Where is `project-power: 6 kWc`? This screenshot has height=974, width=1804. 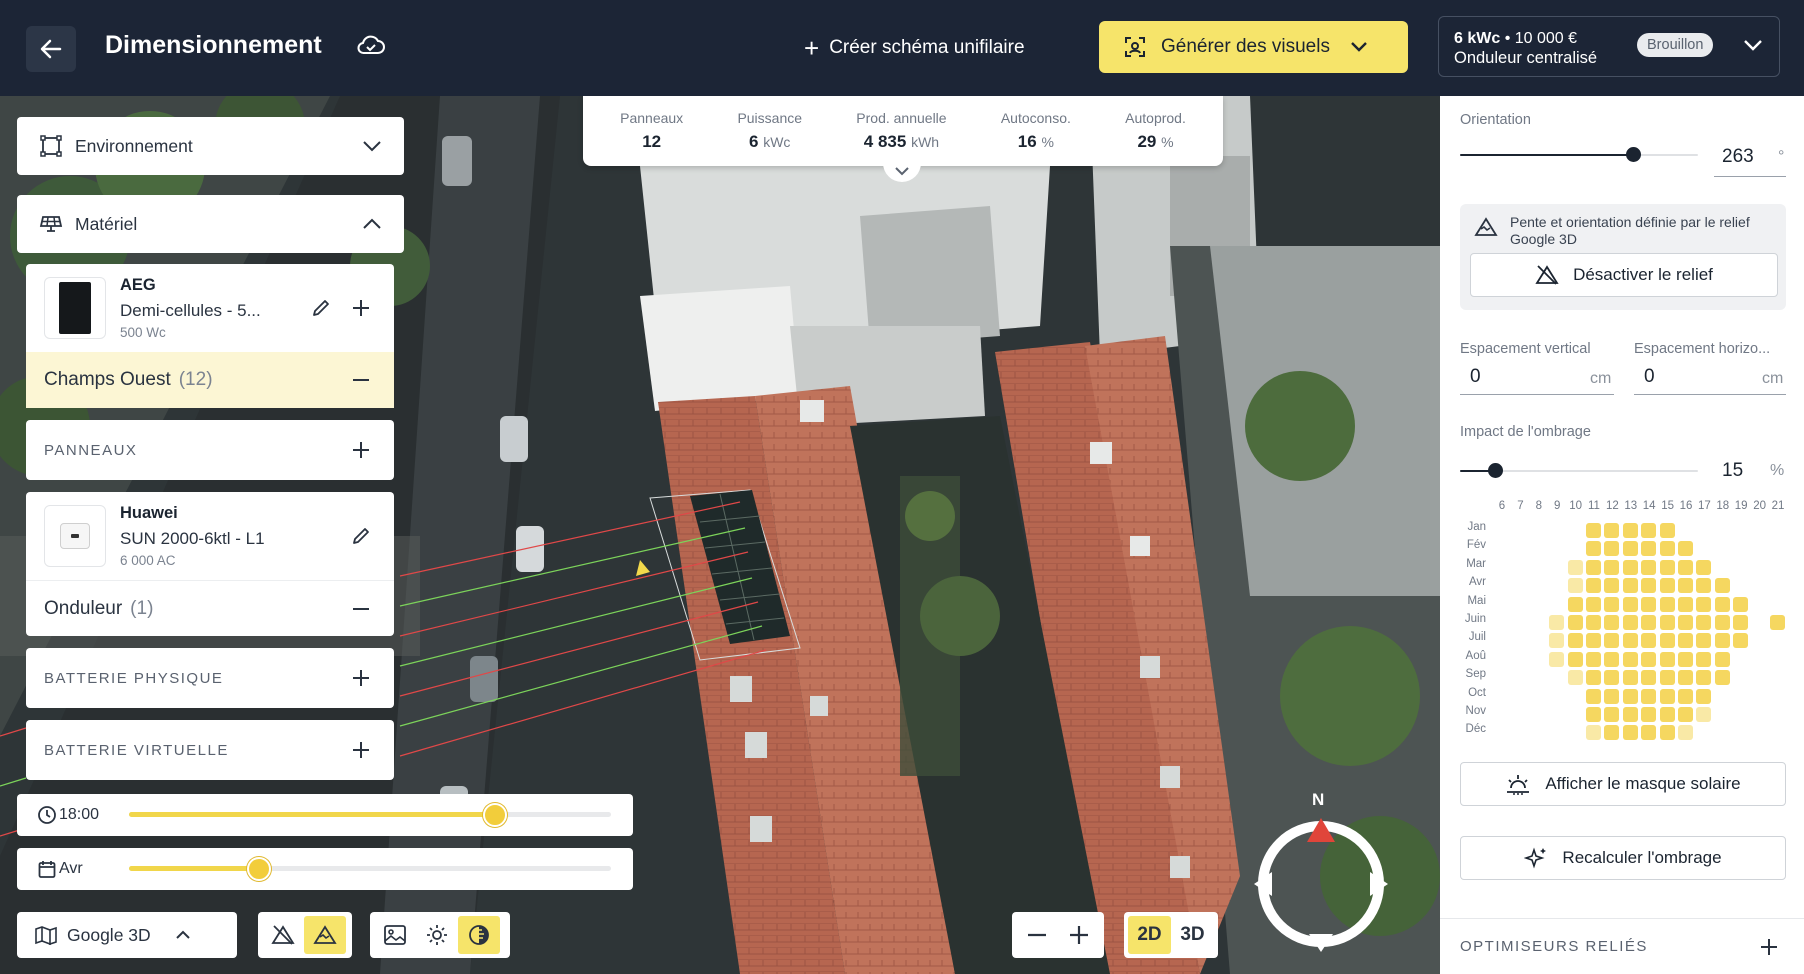 project-power: 6 kWc is located at coordinates (1477, 38).